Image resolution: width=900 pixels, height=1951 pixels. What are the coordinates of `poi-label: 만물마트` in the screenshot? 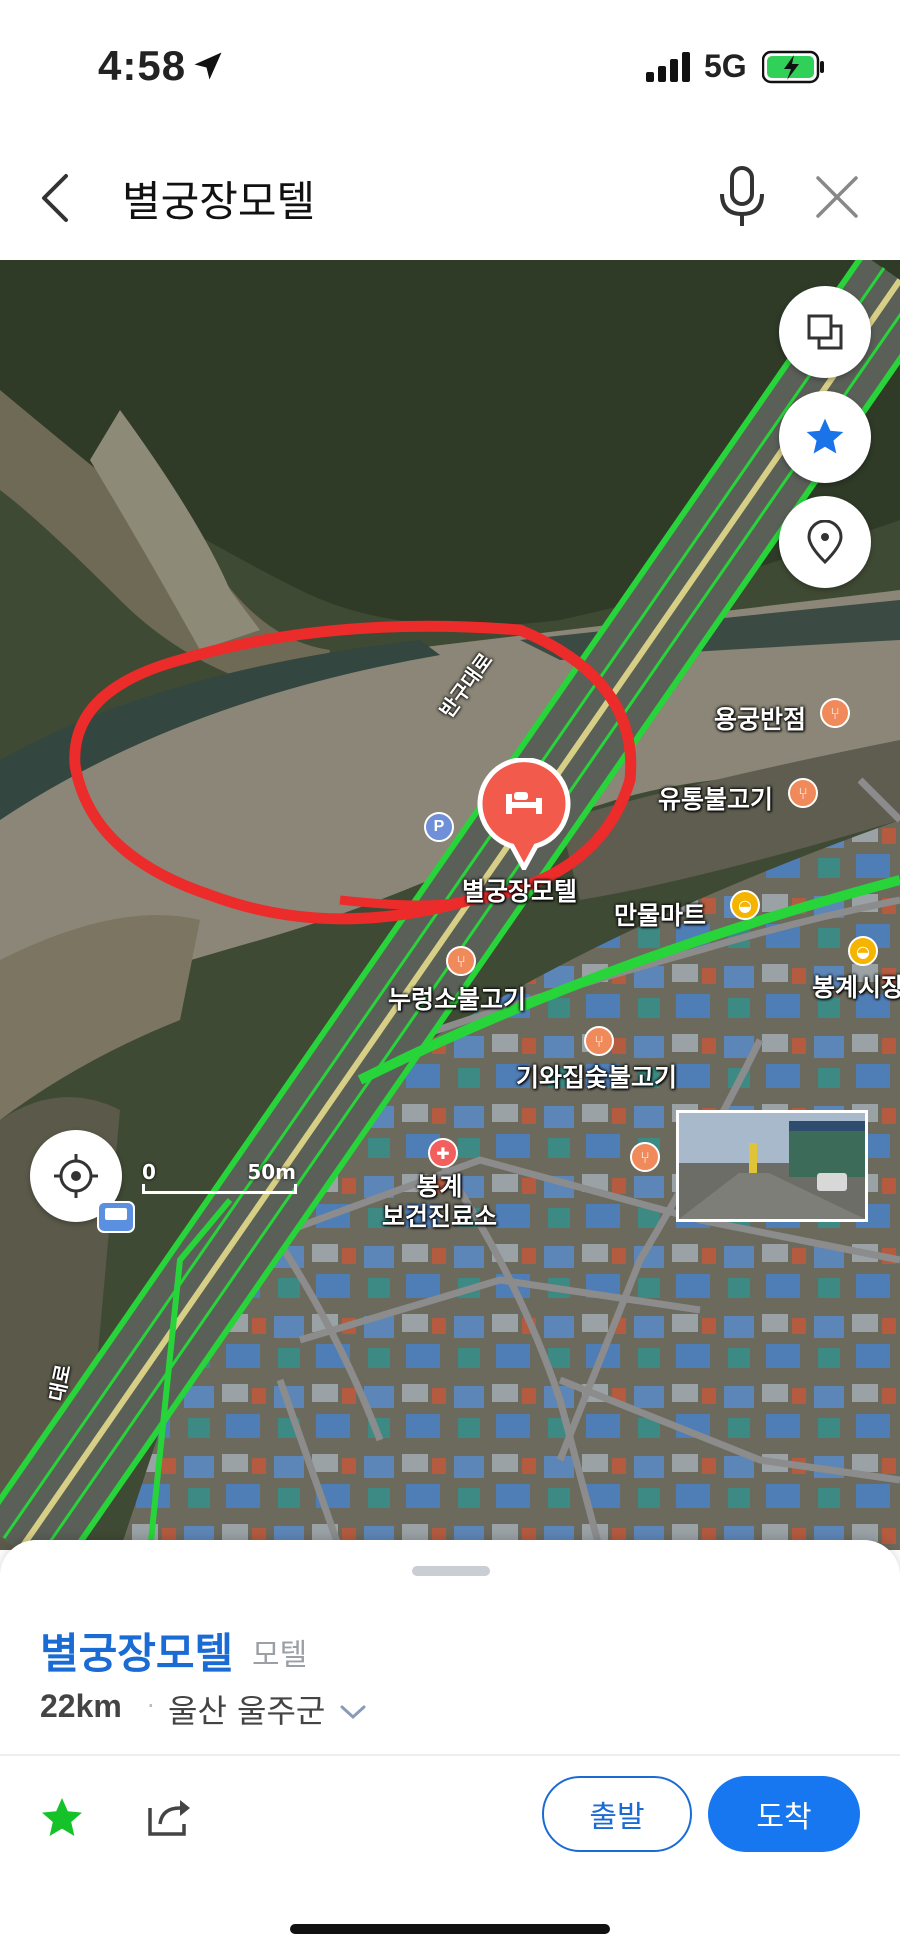 It's located at (660, 914).